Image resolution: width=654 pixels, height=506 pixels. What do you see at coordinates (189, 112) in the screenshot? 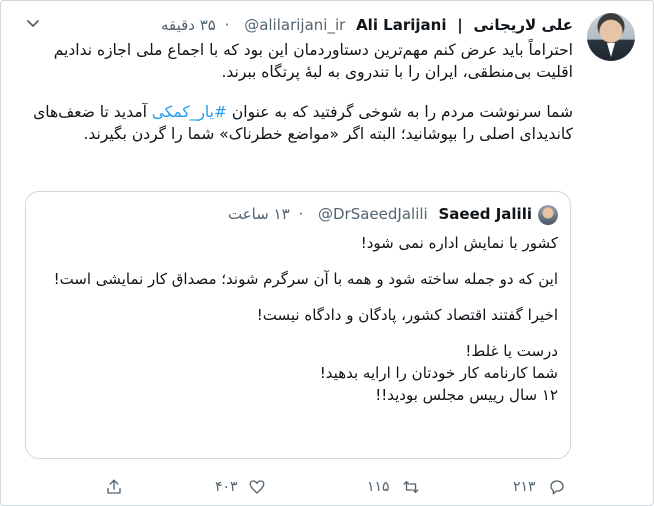
I see `hashtag-link: #یار_کمکی` at bounding box center [189, 112].